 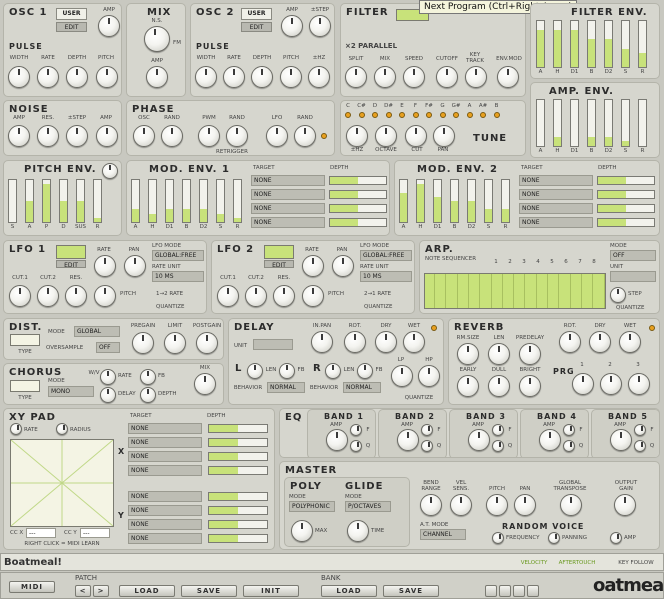 What do you see at coordinates (206, 77) in the screenshot?
I see `osc2-width-knob` at bounding box center [206, 77].